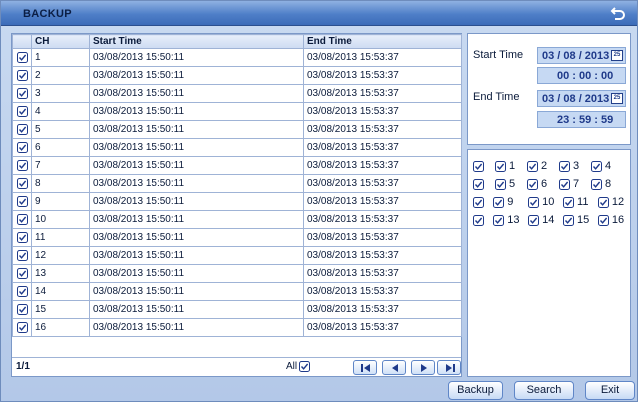 The image size is (638, 402). Describe the element at coordinates (614, 220) in the screenshot. I see `channel-checkbox-16: 16` at that location.